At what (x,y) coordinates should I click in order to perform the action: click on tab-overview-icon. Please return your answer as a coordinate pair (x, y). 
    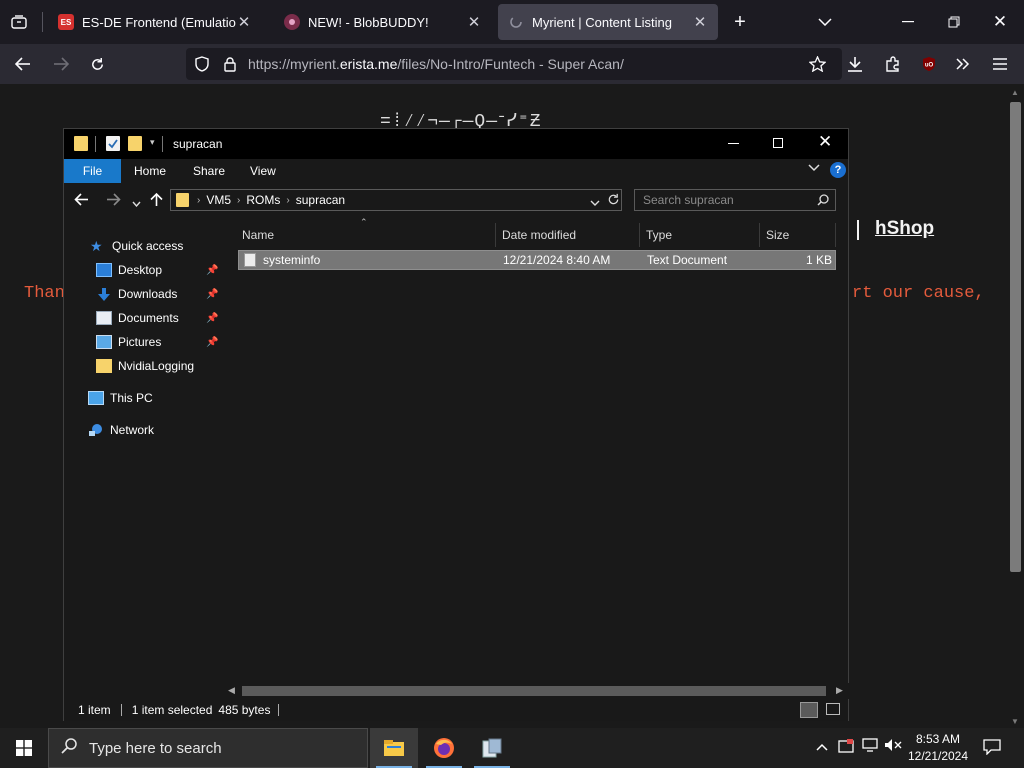
    Looking at the image, I should click on (19, 22).